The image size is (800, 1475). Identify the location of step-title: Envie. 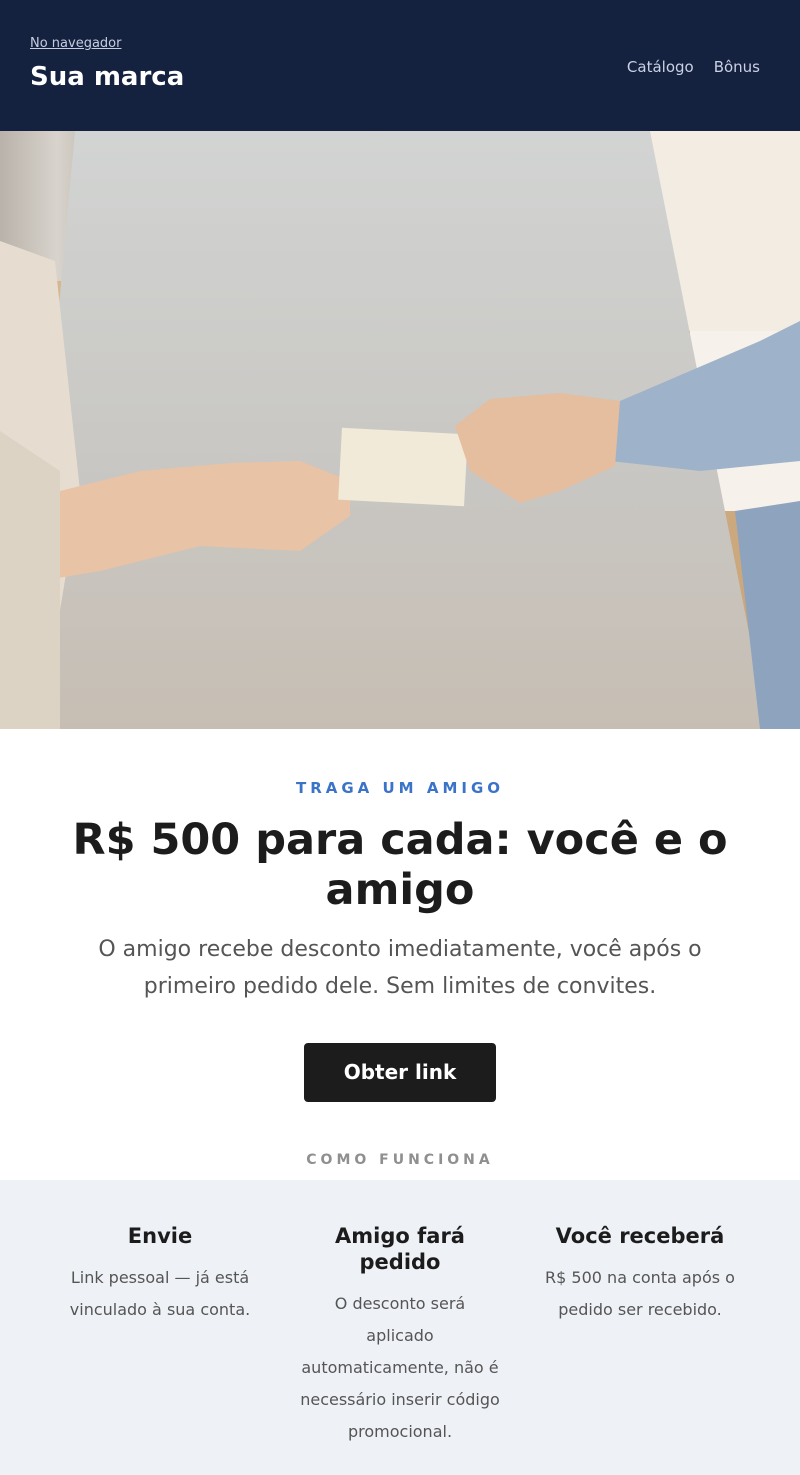
(160, 1236).